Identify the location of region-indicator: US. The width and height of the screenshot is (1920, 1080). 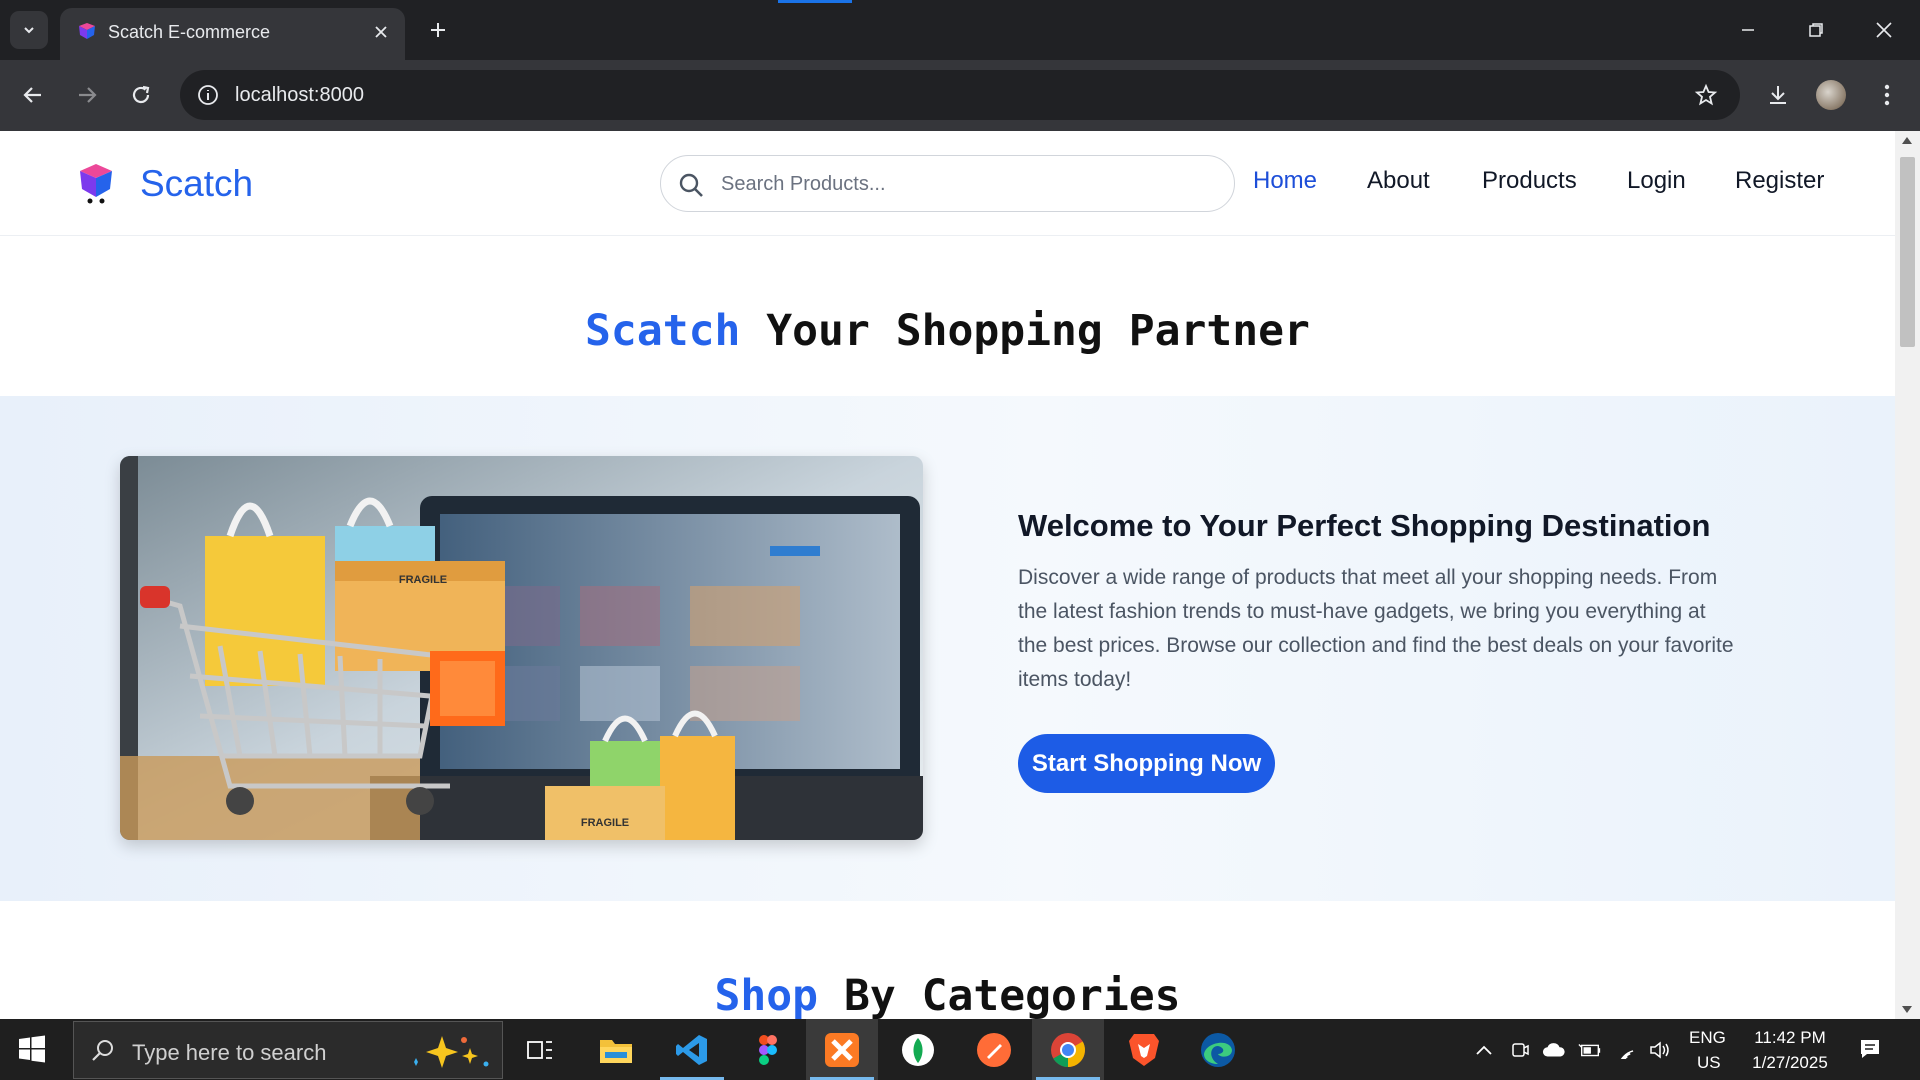
(1709, 1063).